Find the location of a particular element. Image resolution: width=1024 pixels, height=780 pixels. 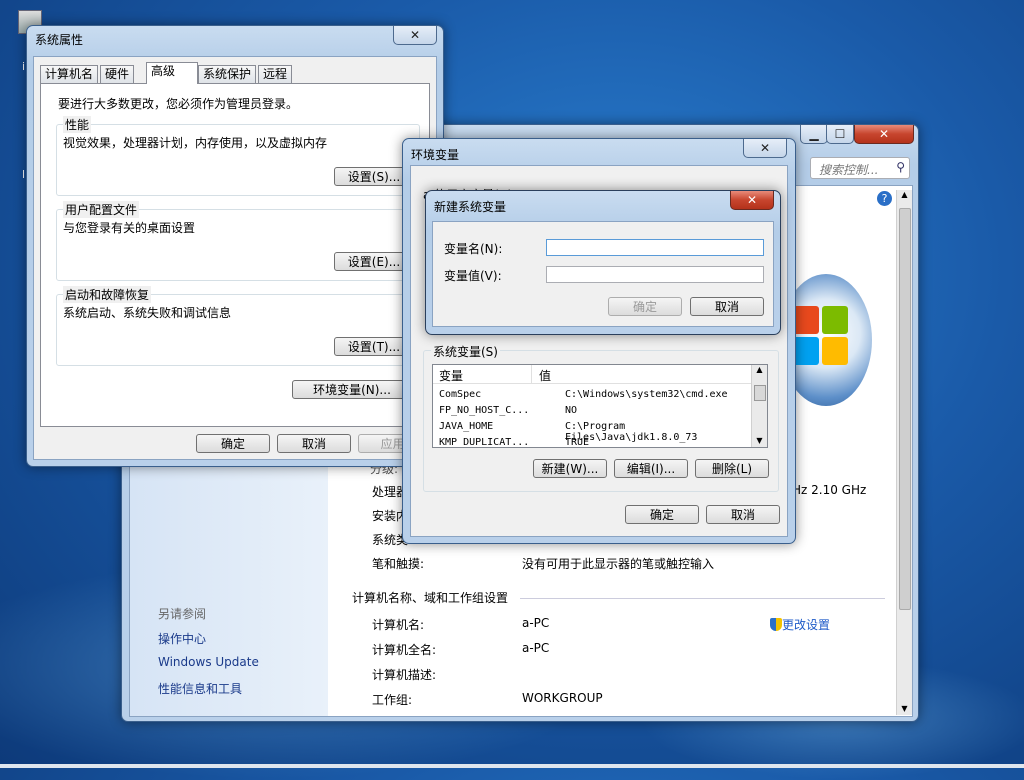

performance-title: 性能 is located at coordinates (77, 124).